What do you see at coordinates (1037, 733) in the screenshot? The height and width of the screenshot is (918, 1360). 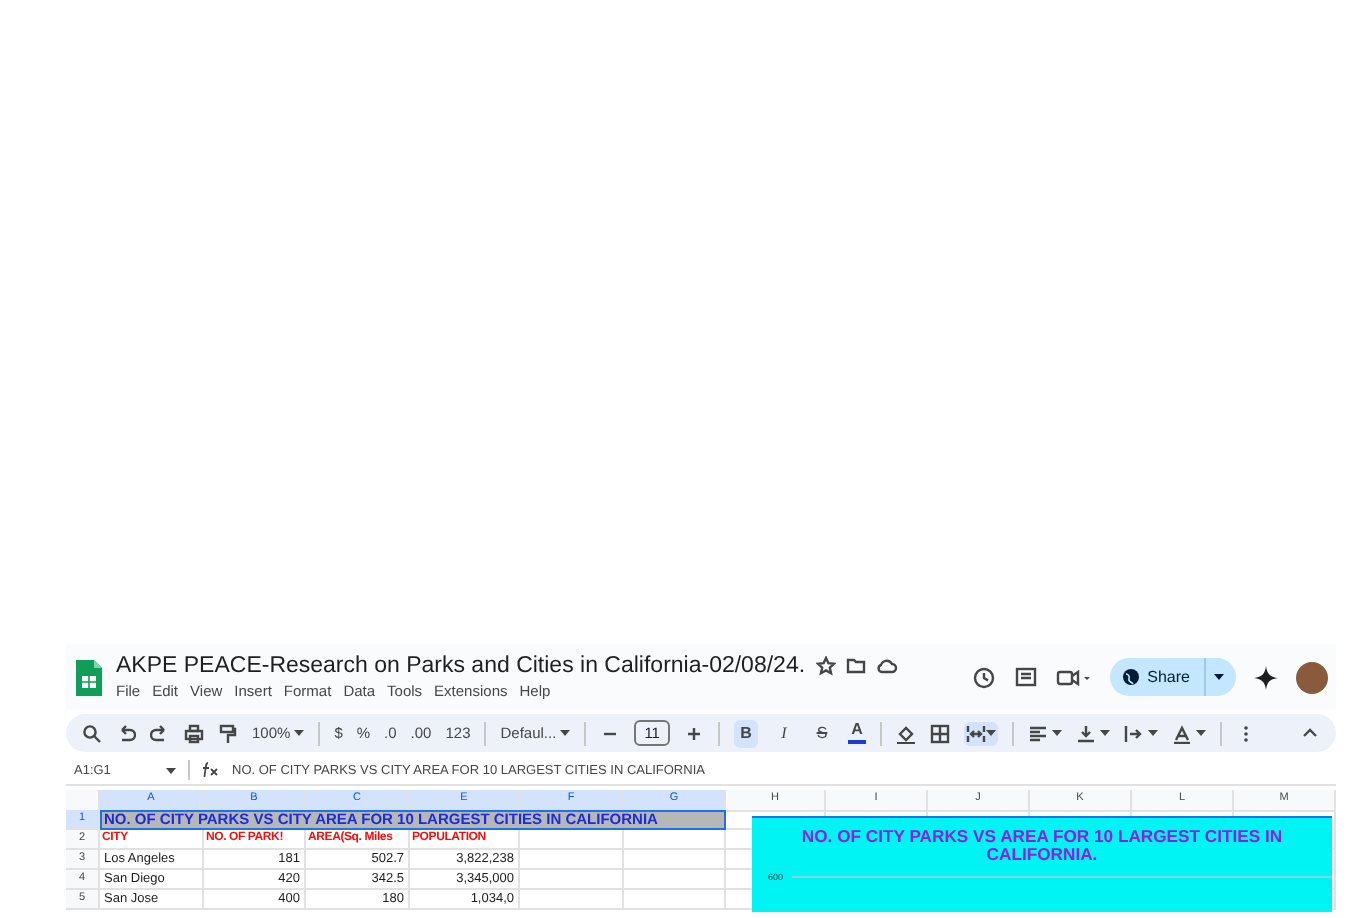 I see `align-left-icon` at bounding box center [1037, 733].